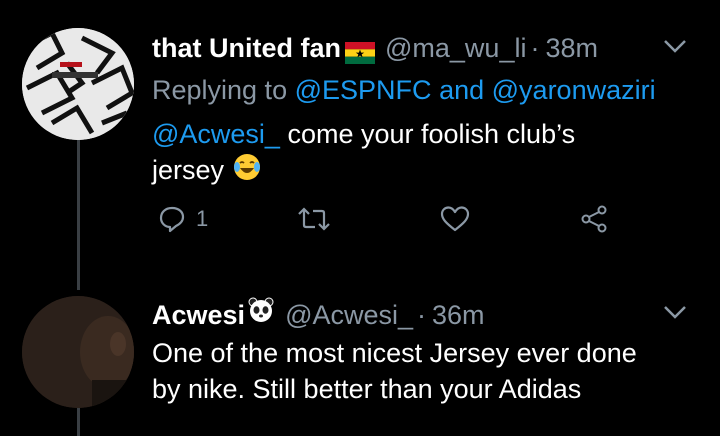  I want to click on reply-icon, so click(172, 220).